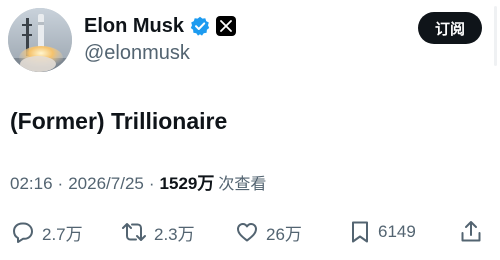 The height and width of the screenshot is (260, 500). I want to click on avatar, so click(40, 40).